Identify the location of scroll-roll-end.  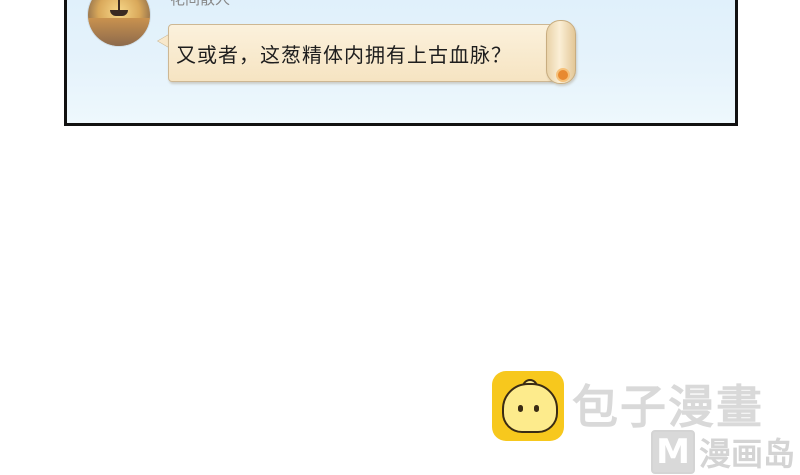
(563, 75).